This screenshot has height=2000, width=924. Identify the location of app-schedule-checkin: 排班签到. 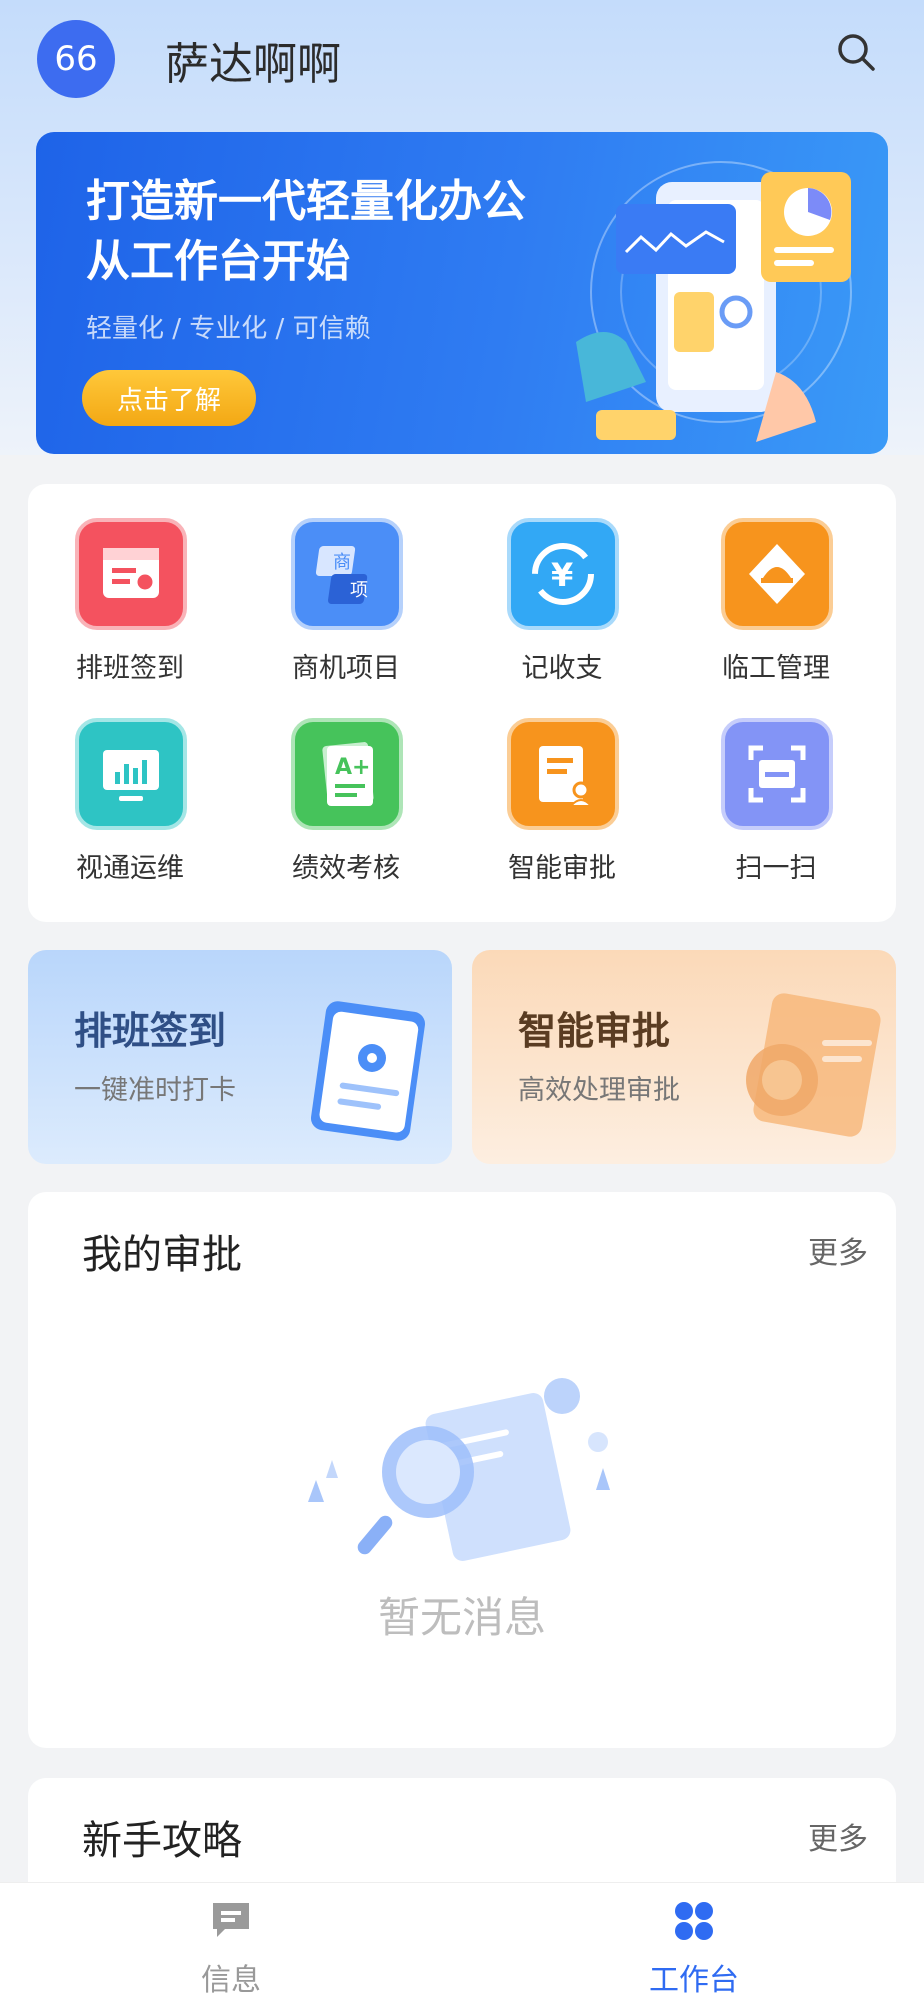
(130, 584).